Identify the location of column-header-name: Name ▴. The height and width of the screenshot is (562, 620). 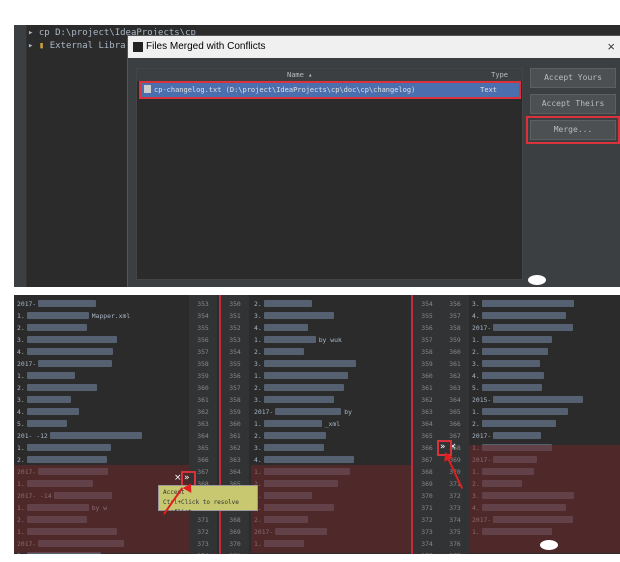
(299, 75).